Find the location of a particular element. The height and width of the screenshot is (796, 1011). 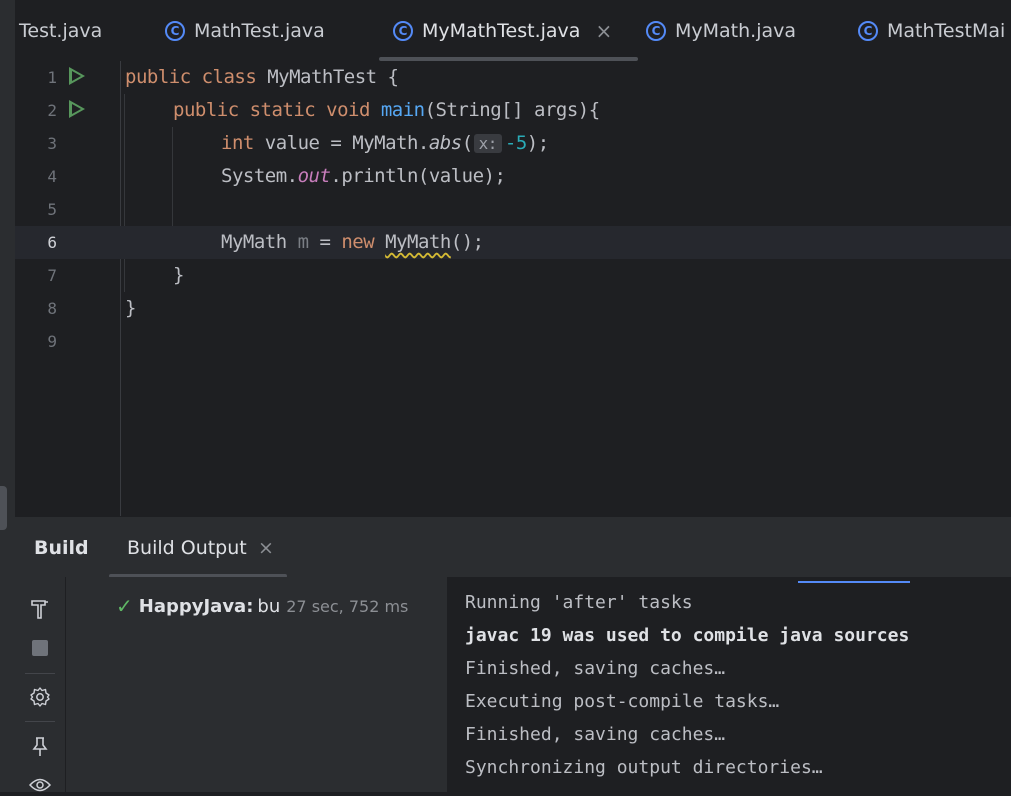

tab-label: MathTestMai is located at coordinates (946, 30).